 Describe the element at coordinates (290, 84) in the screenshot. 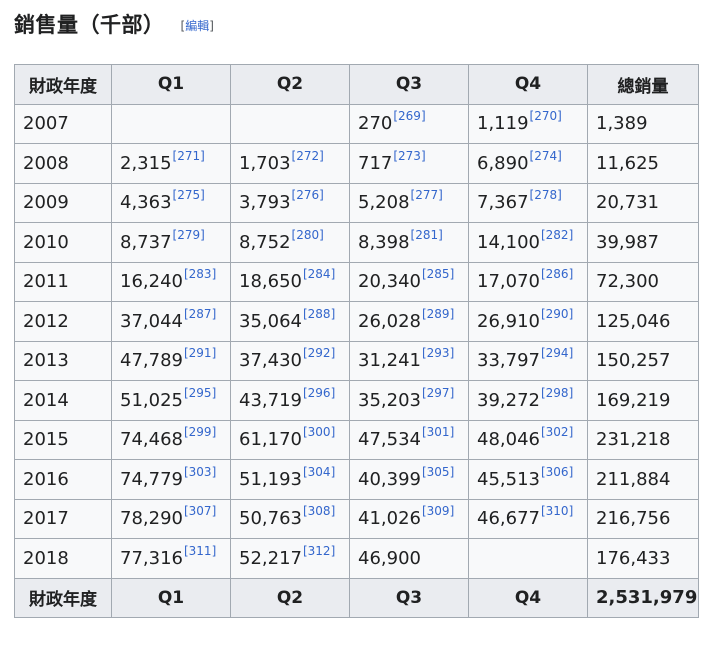

I see `header-q2: Q2` at that location.